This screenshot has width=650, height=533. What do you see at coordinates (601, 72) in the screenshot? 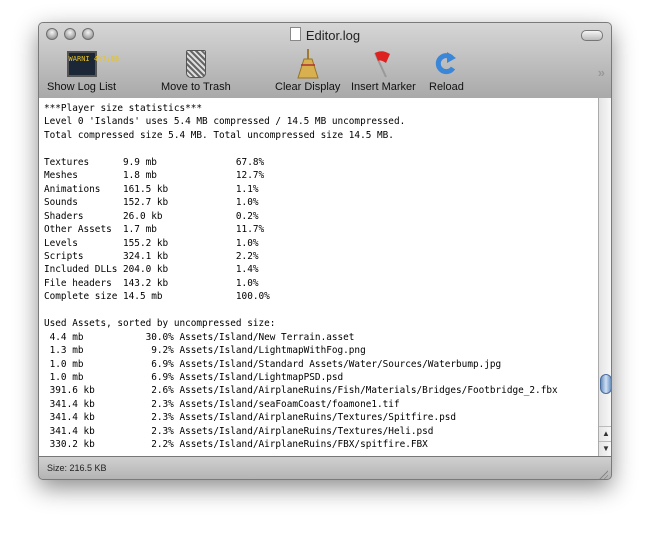
I see `toolbar-overflow-chevron-icon: »` at bounding box center [601, 72].